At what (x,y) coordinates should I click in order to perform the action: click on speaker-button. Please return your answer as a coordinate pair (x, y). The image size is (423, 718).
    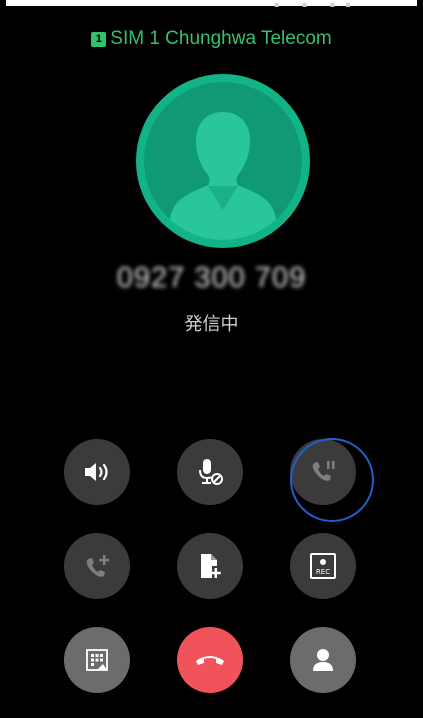
    Looking at the image, I should click on (97, 472).